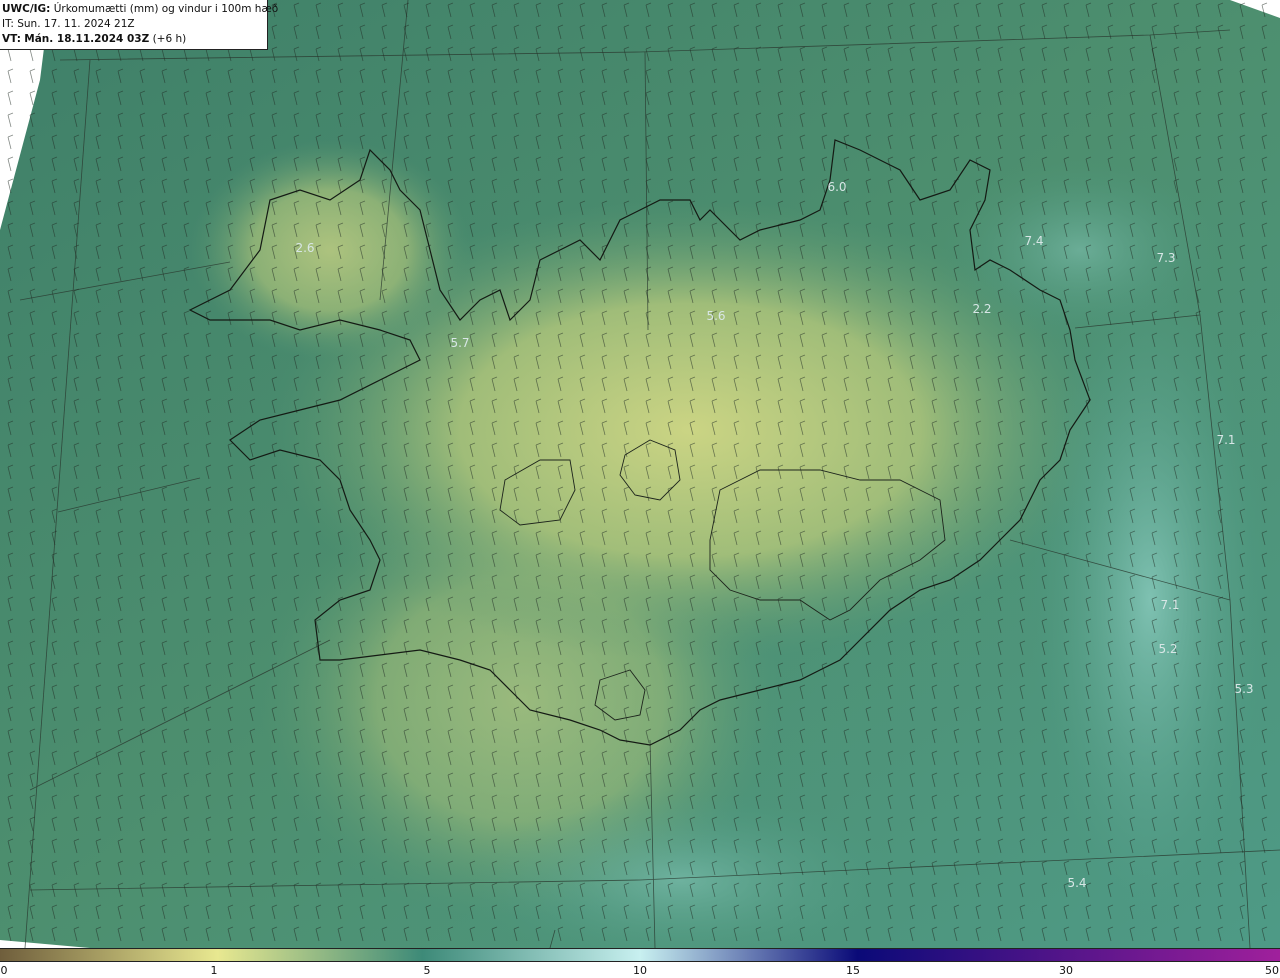 The width and height of the screenshot is (1280, 978). Describe the element at coordinates (1077, 883) in the screenshot. I see `value-label-south-sea: 5.4` at that location.